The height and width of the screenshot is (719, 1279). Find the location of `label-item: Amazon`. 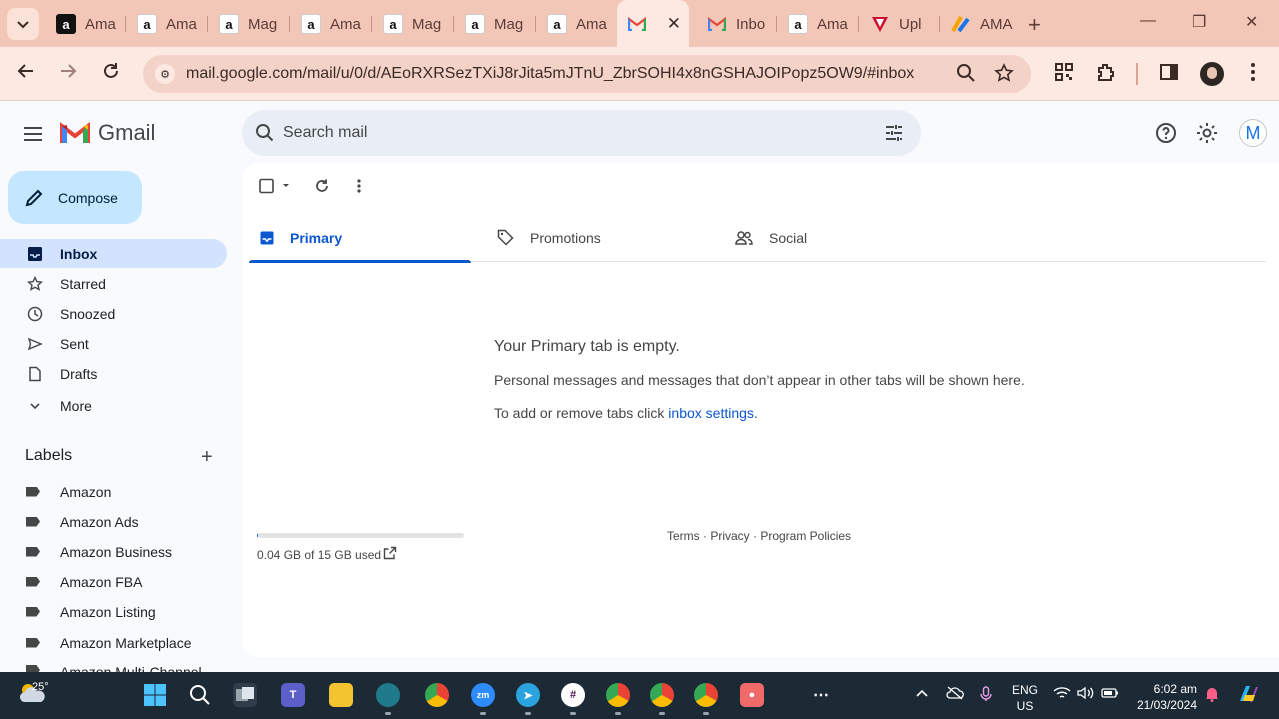

label-item: Amazon is located at coordinates (113, 491).